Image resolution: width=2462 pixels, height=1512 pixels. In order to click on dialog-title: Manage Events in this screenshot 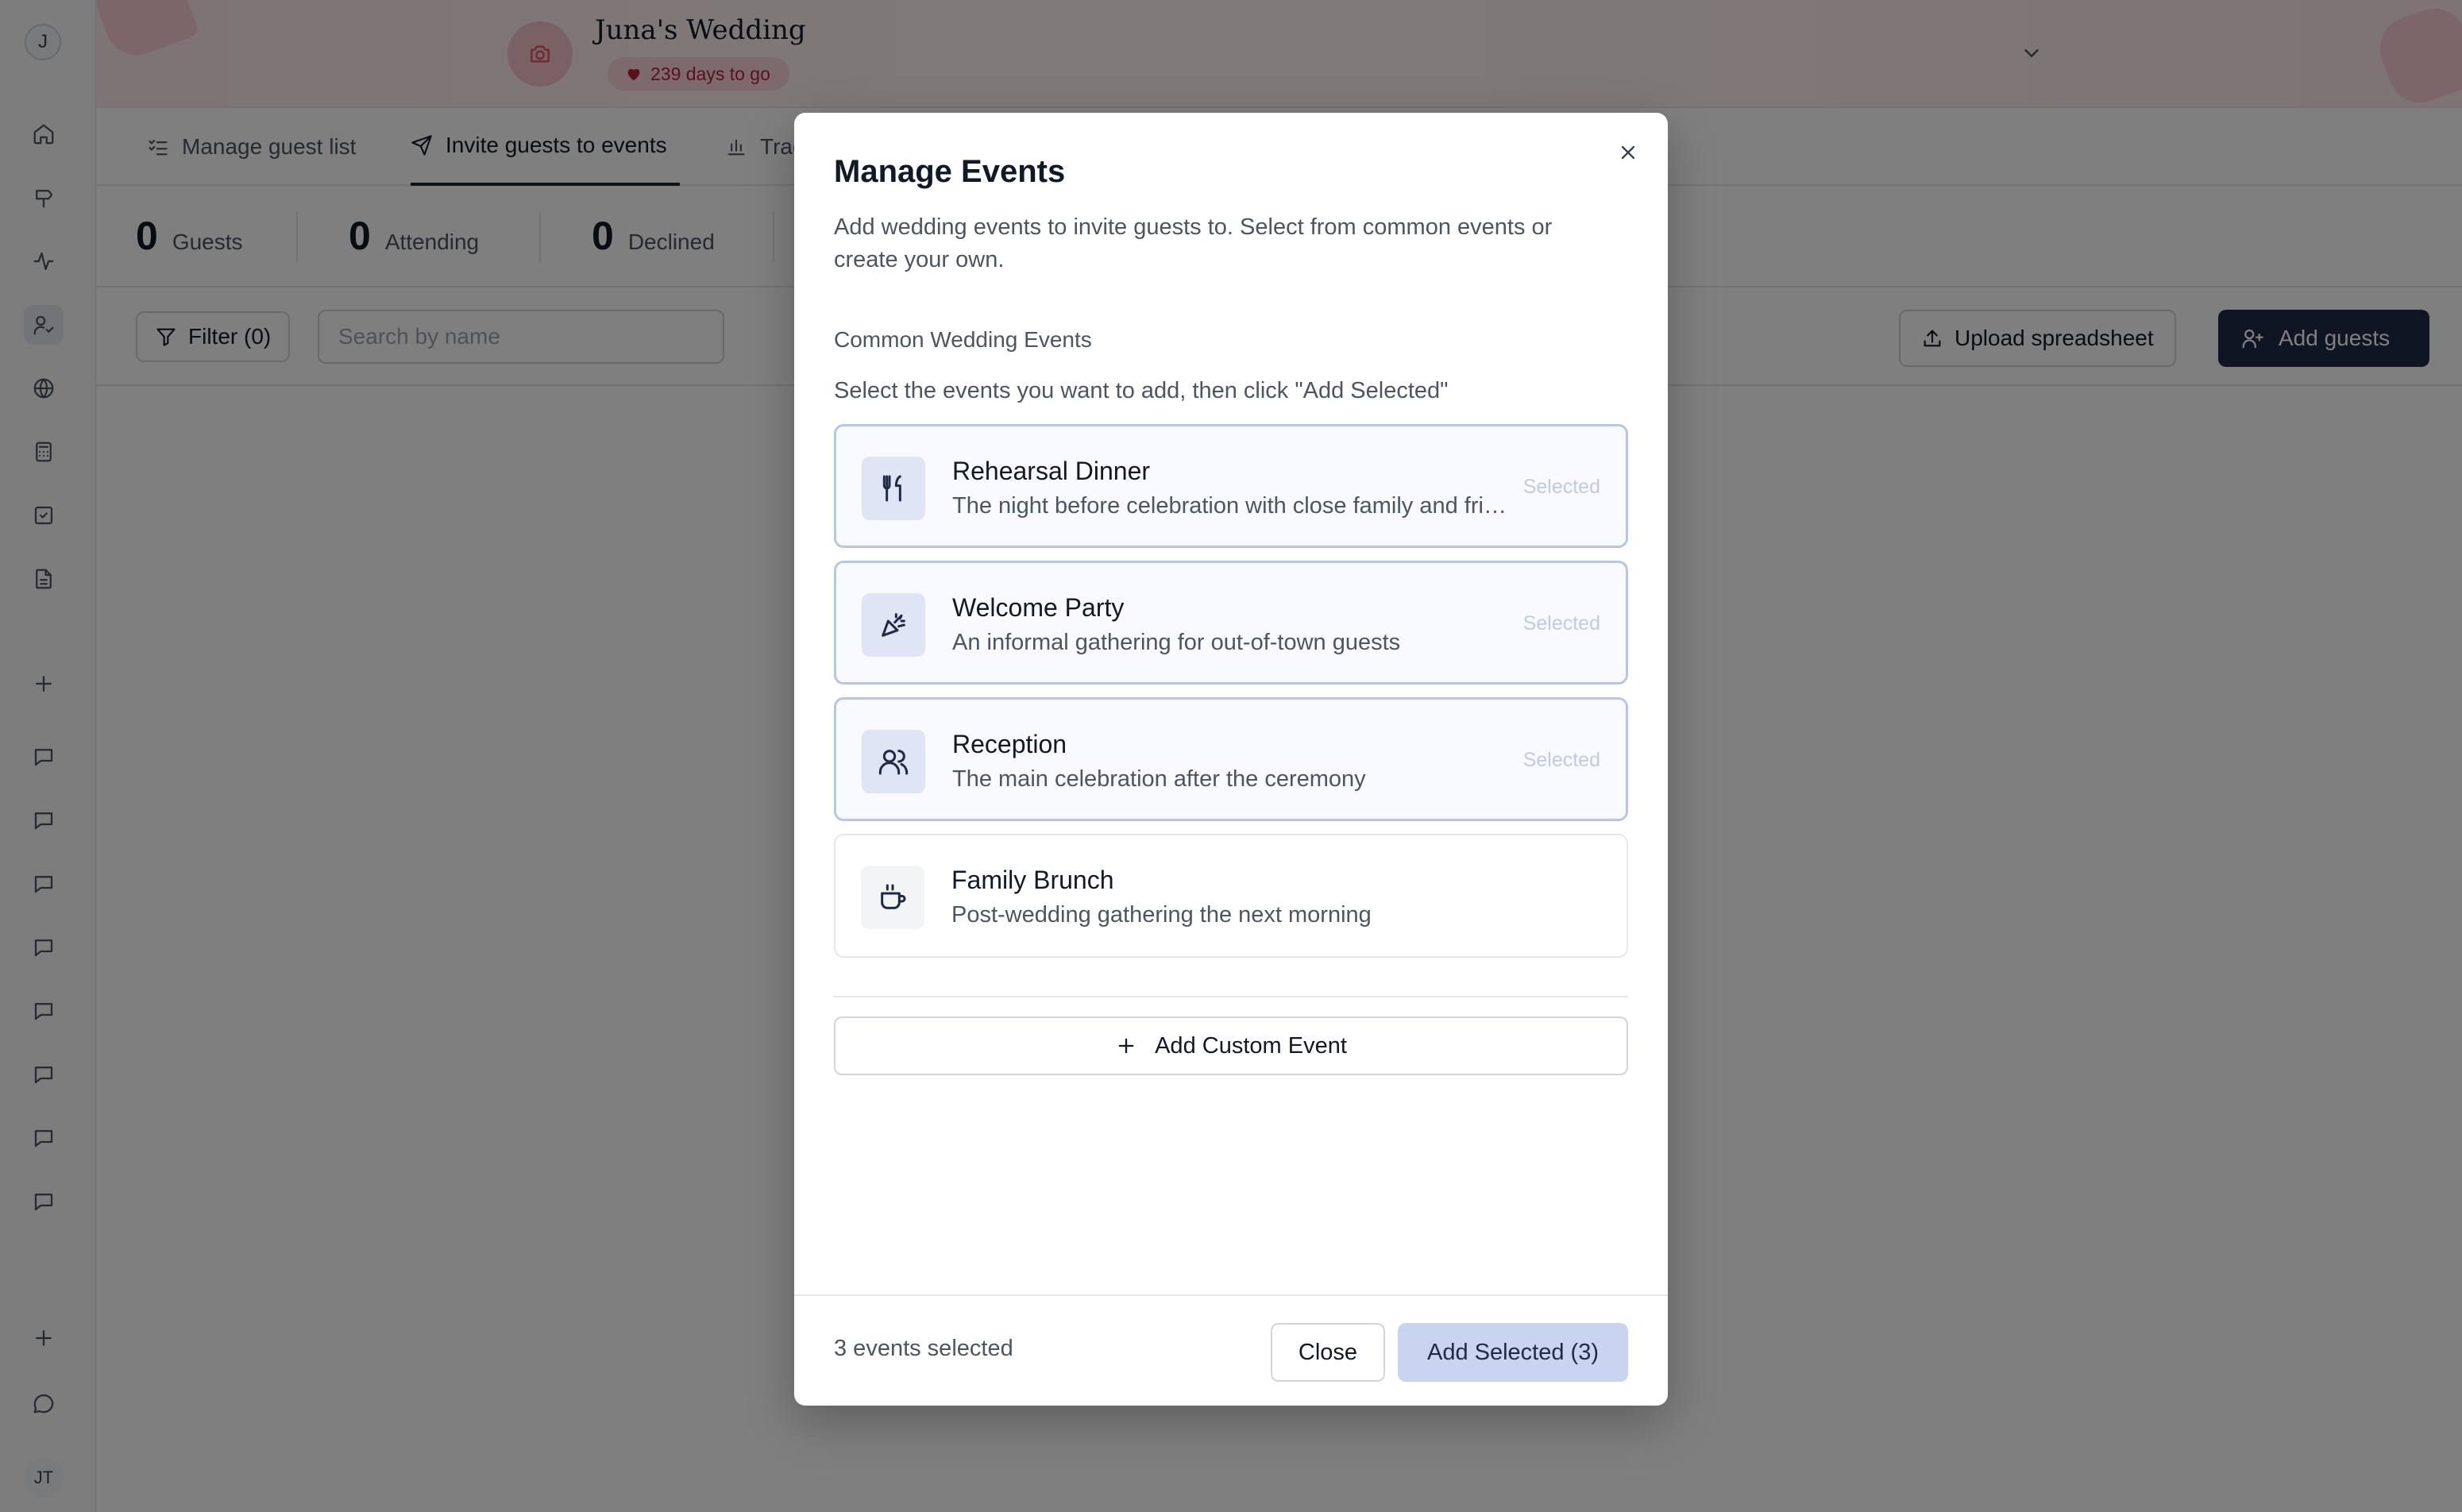, I will do `click(950, 171)`.